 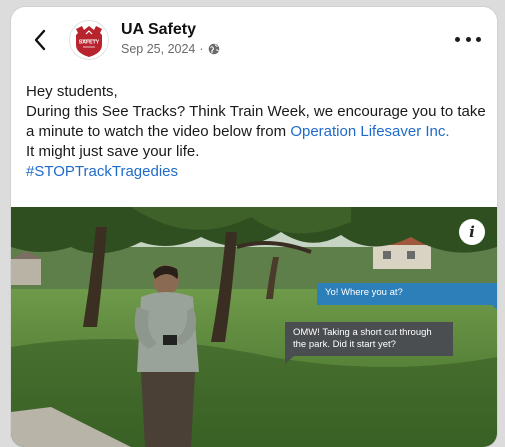 What do you see at coordinates (213, 49) in the screenshot?
I see `globe-icon` at bounding box center [213, 49].